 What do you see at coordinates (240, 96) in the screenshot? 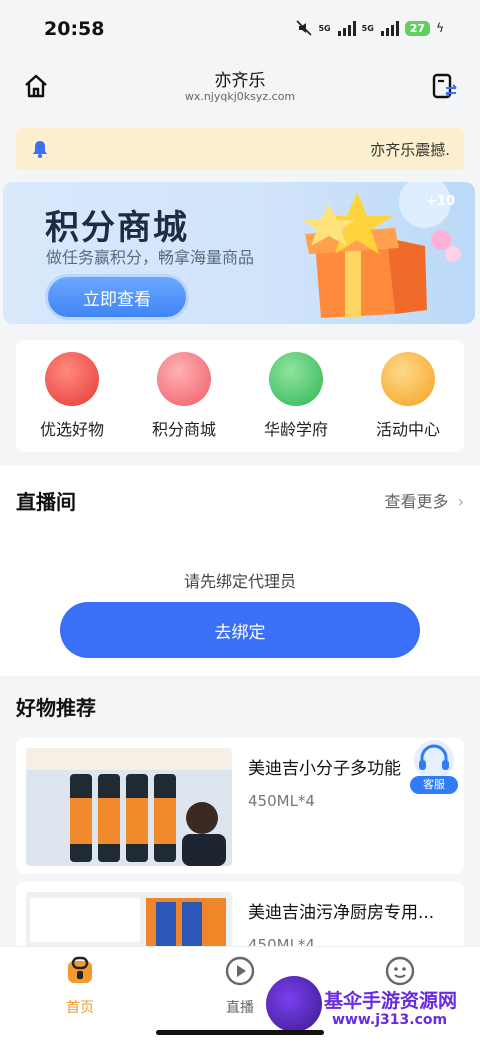
I see `page-url: wx.njyqkj0ksyz.com` at bounding box center [240, 96].